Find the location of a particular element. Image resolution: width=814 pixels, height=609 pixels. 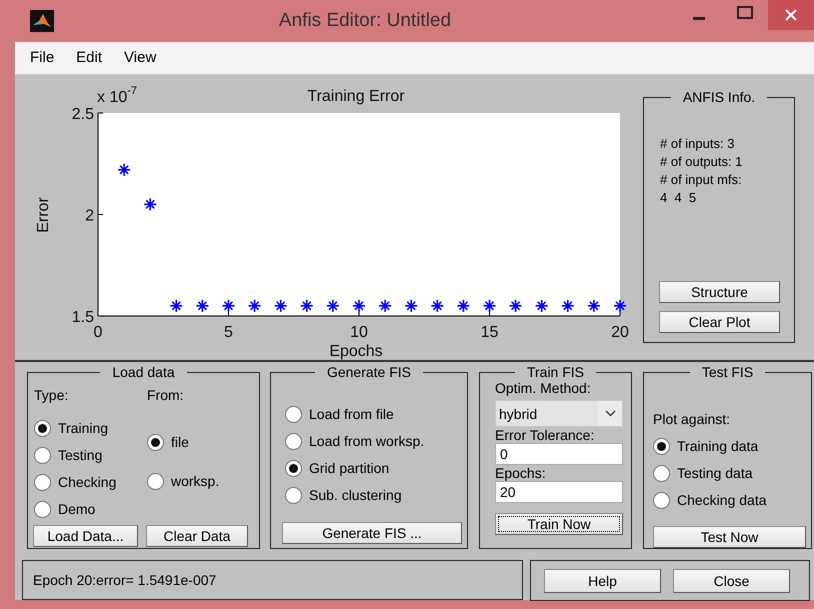

info-text: # of input mfs: is located at coordinates (701, 180).